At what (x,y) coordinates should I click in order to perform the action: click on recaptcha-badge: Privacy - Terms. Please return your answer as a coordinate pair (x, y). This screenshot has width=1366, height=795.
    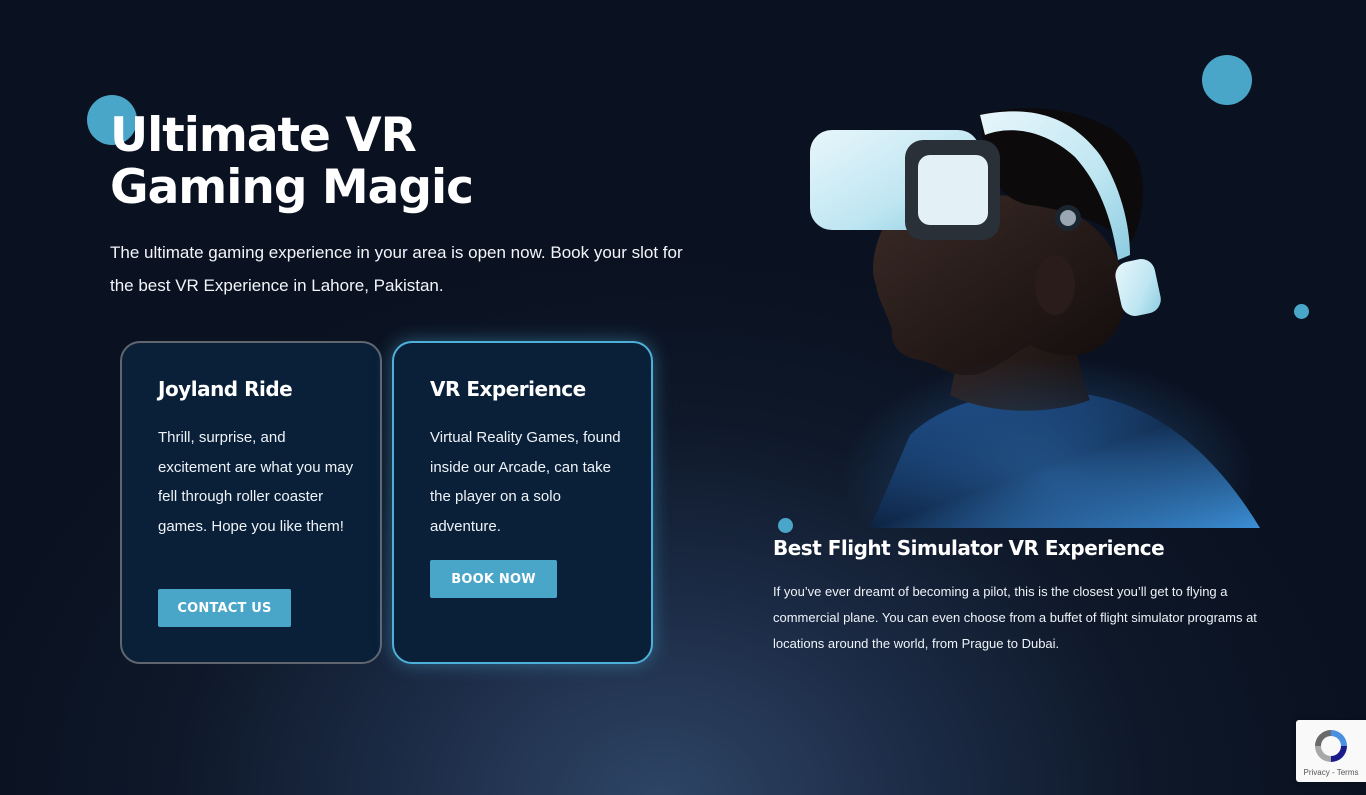
    Looking at the image, I should click on (1331, 751).